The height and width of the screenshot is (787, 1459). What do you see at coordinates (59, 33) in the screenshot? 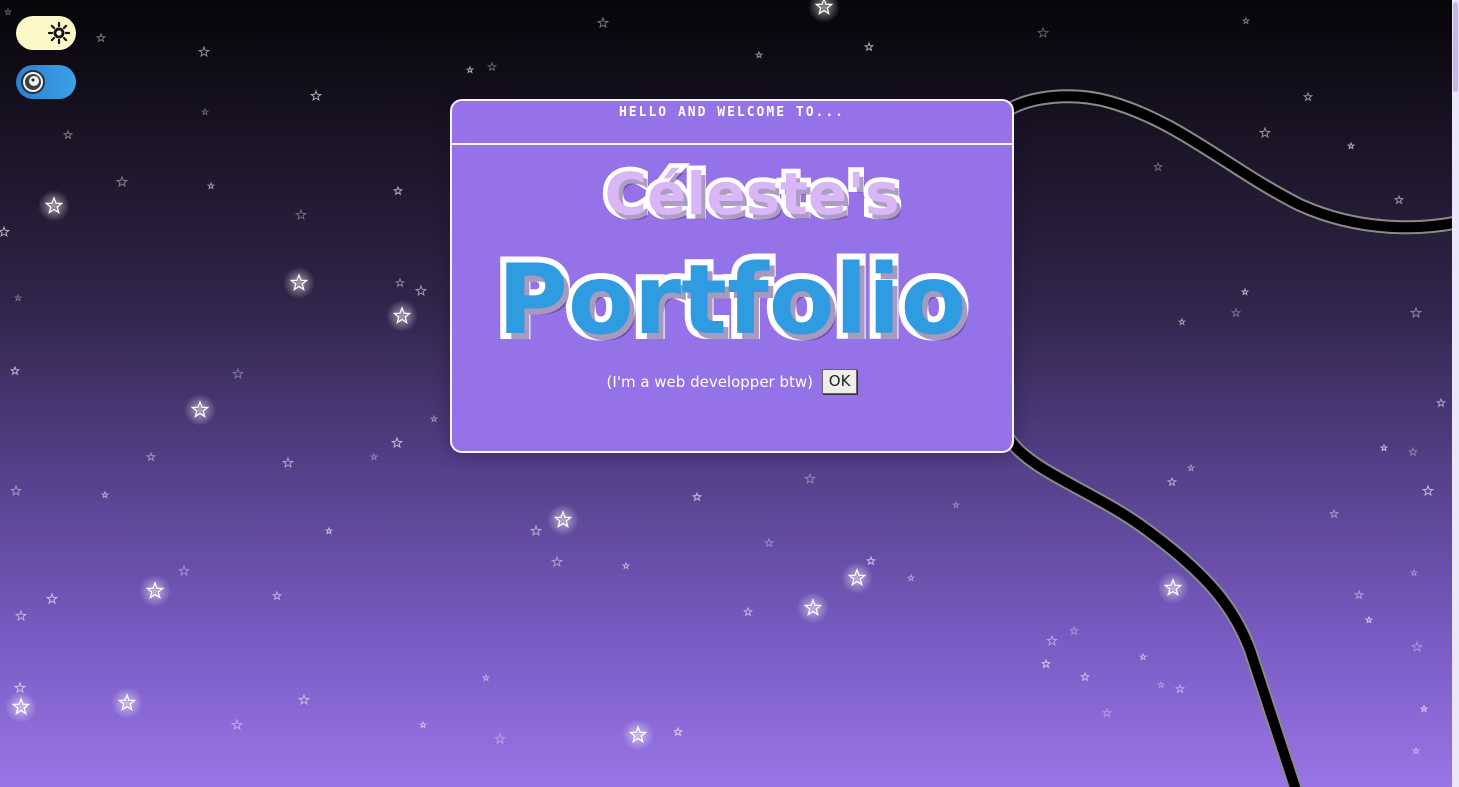
I see `sun-icon` at bounding box center [59, 33].